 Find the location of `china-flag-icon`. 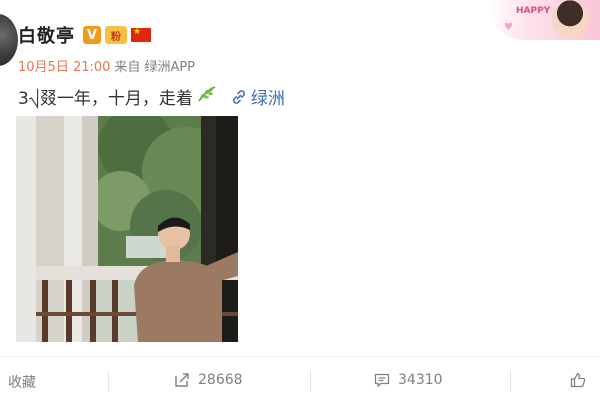

china-flag-icon is located at coordinates (141, 34).